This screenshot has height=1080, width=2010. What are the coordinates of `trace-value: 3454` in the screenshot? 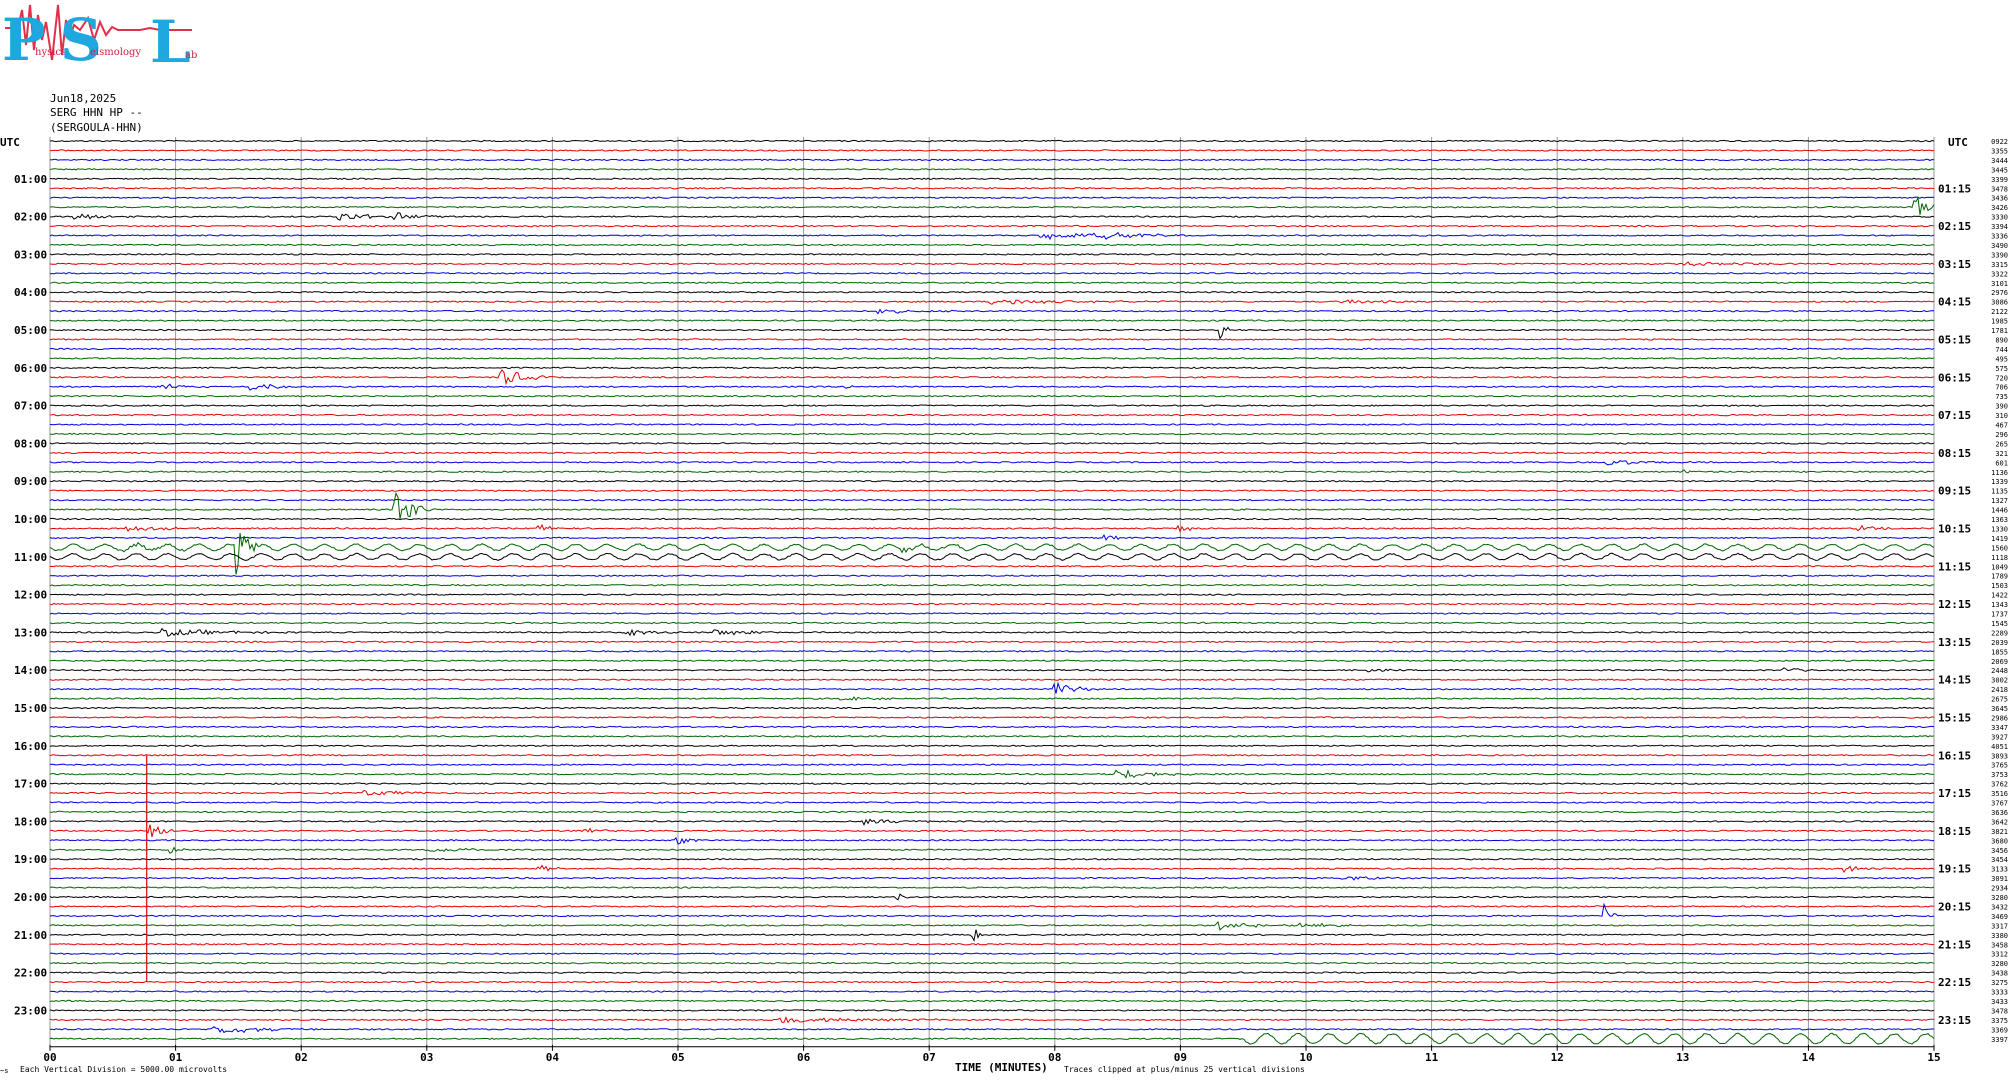 It's located at (1999, 860).